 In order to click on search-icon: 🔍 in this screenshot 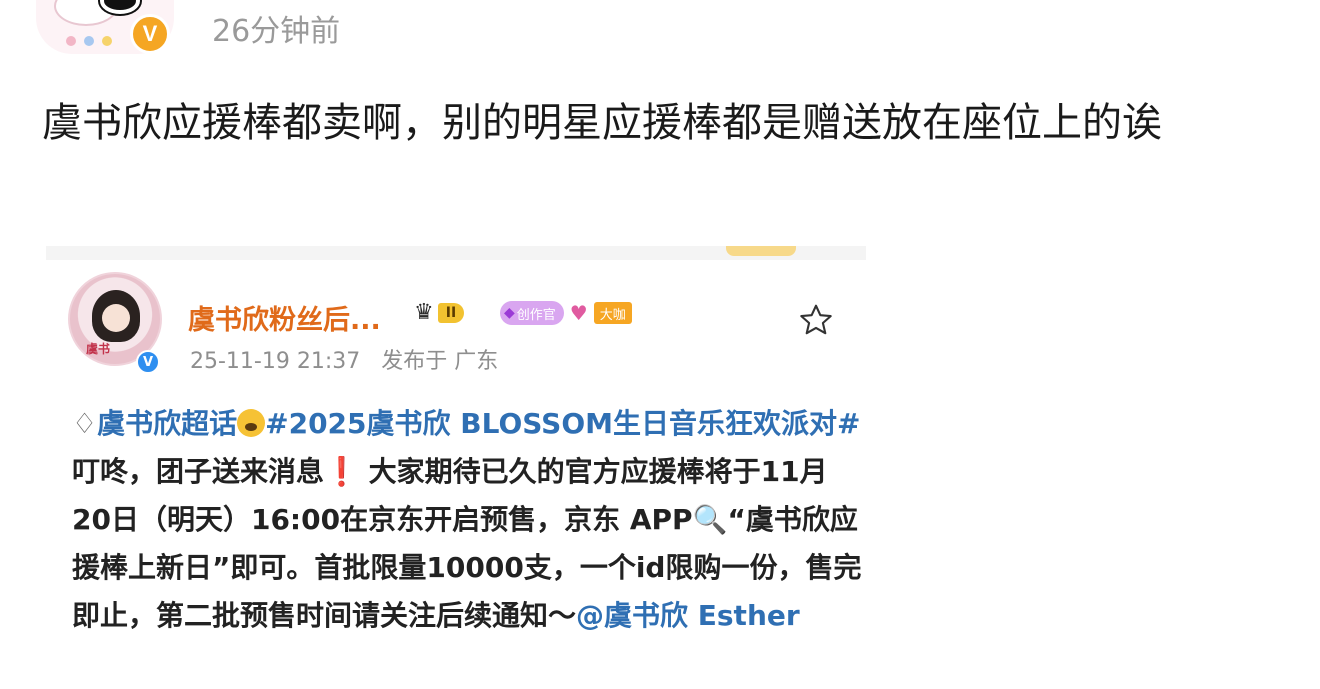, I will do `click(710, 519)`.